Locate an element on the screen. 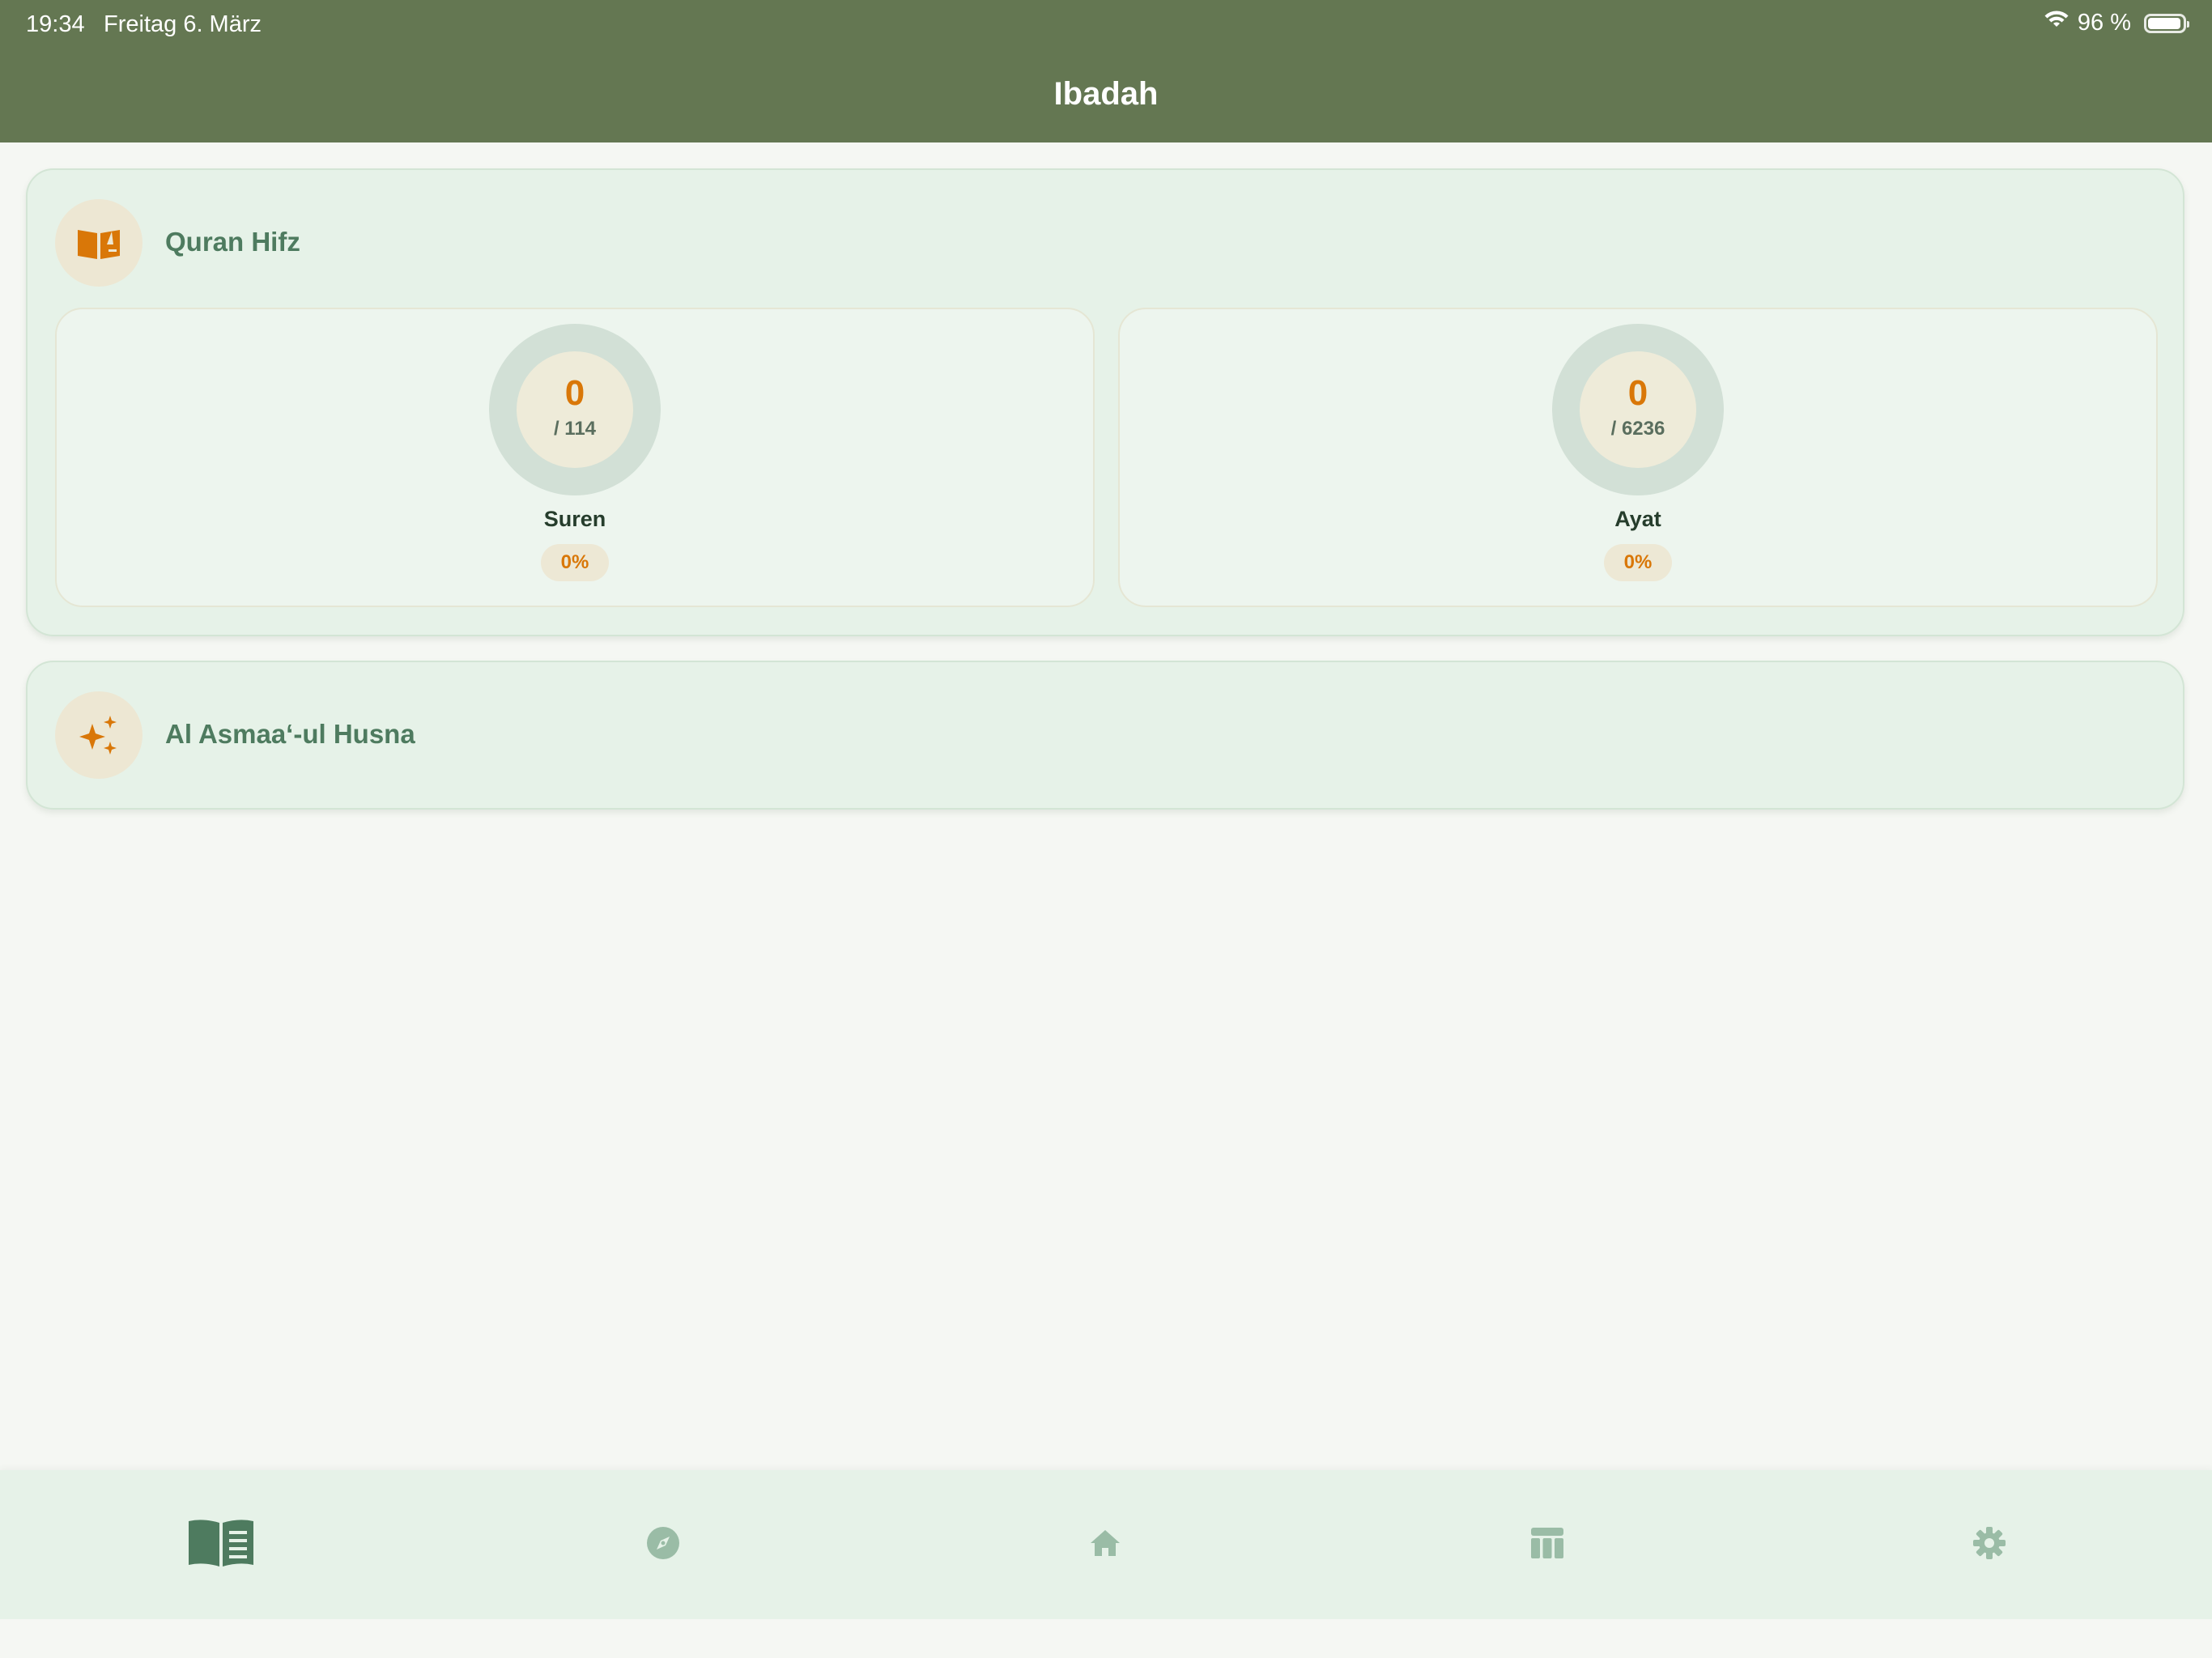  status-date: Freitag 6. März is located at coordinates (183, 24).